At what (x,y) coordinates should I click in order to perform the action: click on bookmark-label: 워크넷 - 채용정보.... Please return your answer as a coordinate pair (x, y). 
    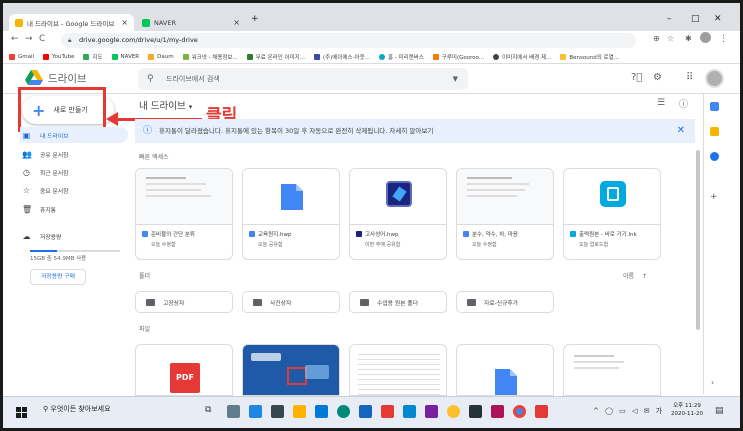
    Looking at the image, I should click on (214, 57).